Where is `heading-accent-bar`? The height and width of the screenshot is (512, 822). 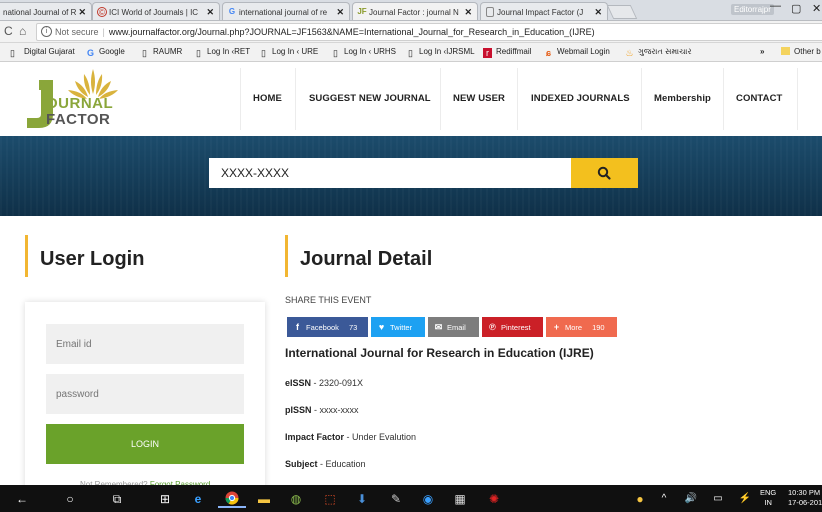 heading-accent-bar is located at coordinates (286, 256).